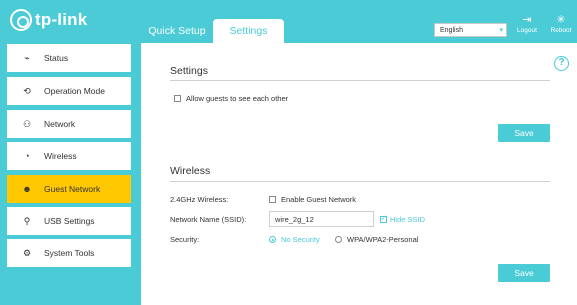 The image size is (577, 305). I want to click on hide-ssid-checkbox, so click(383, 218).